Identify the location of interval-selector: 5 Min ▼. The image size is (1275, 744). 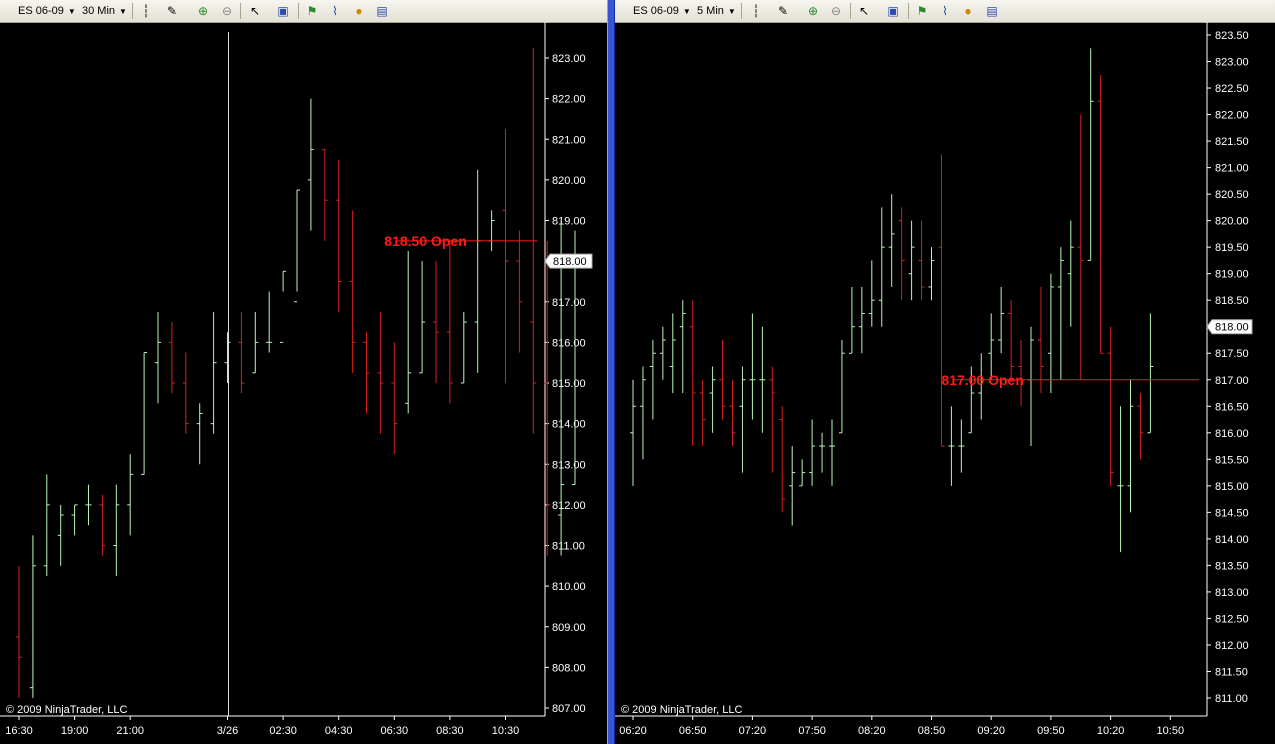
(716, 11).